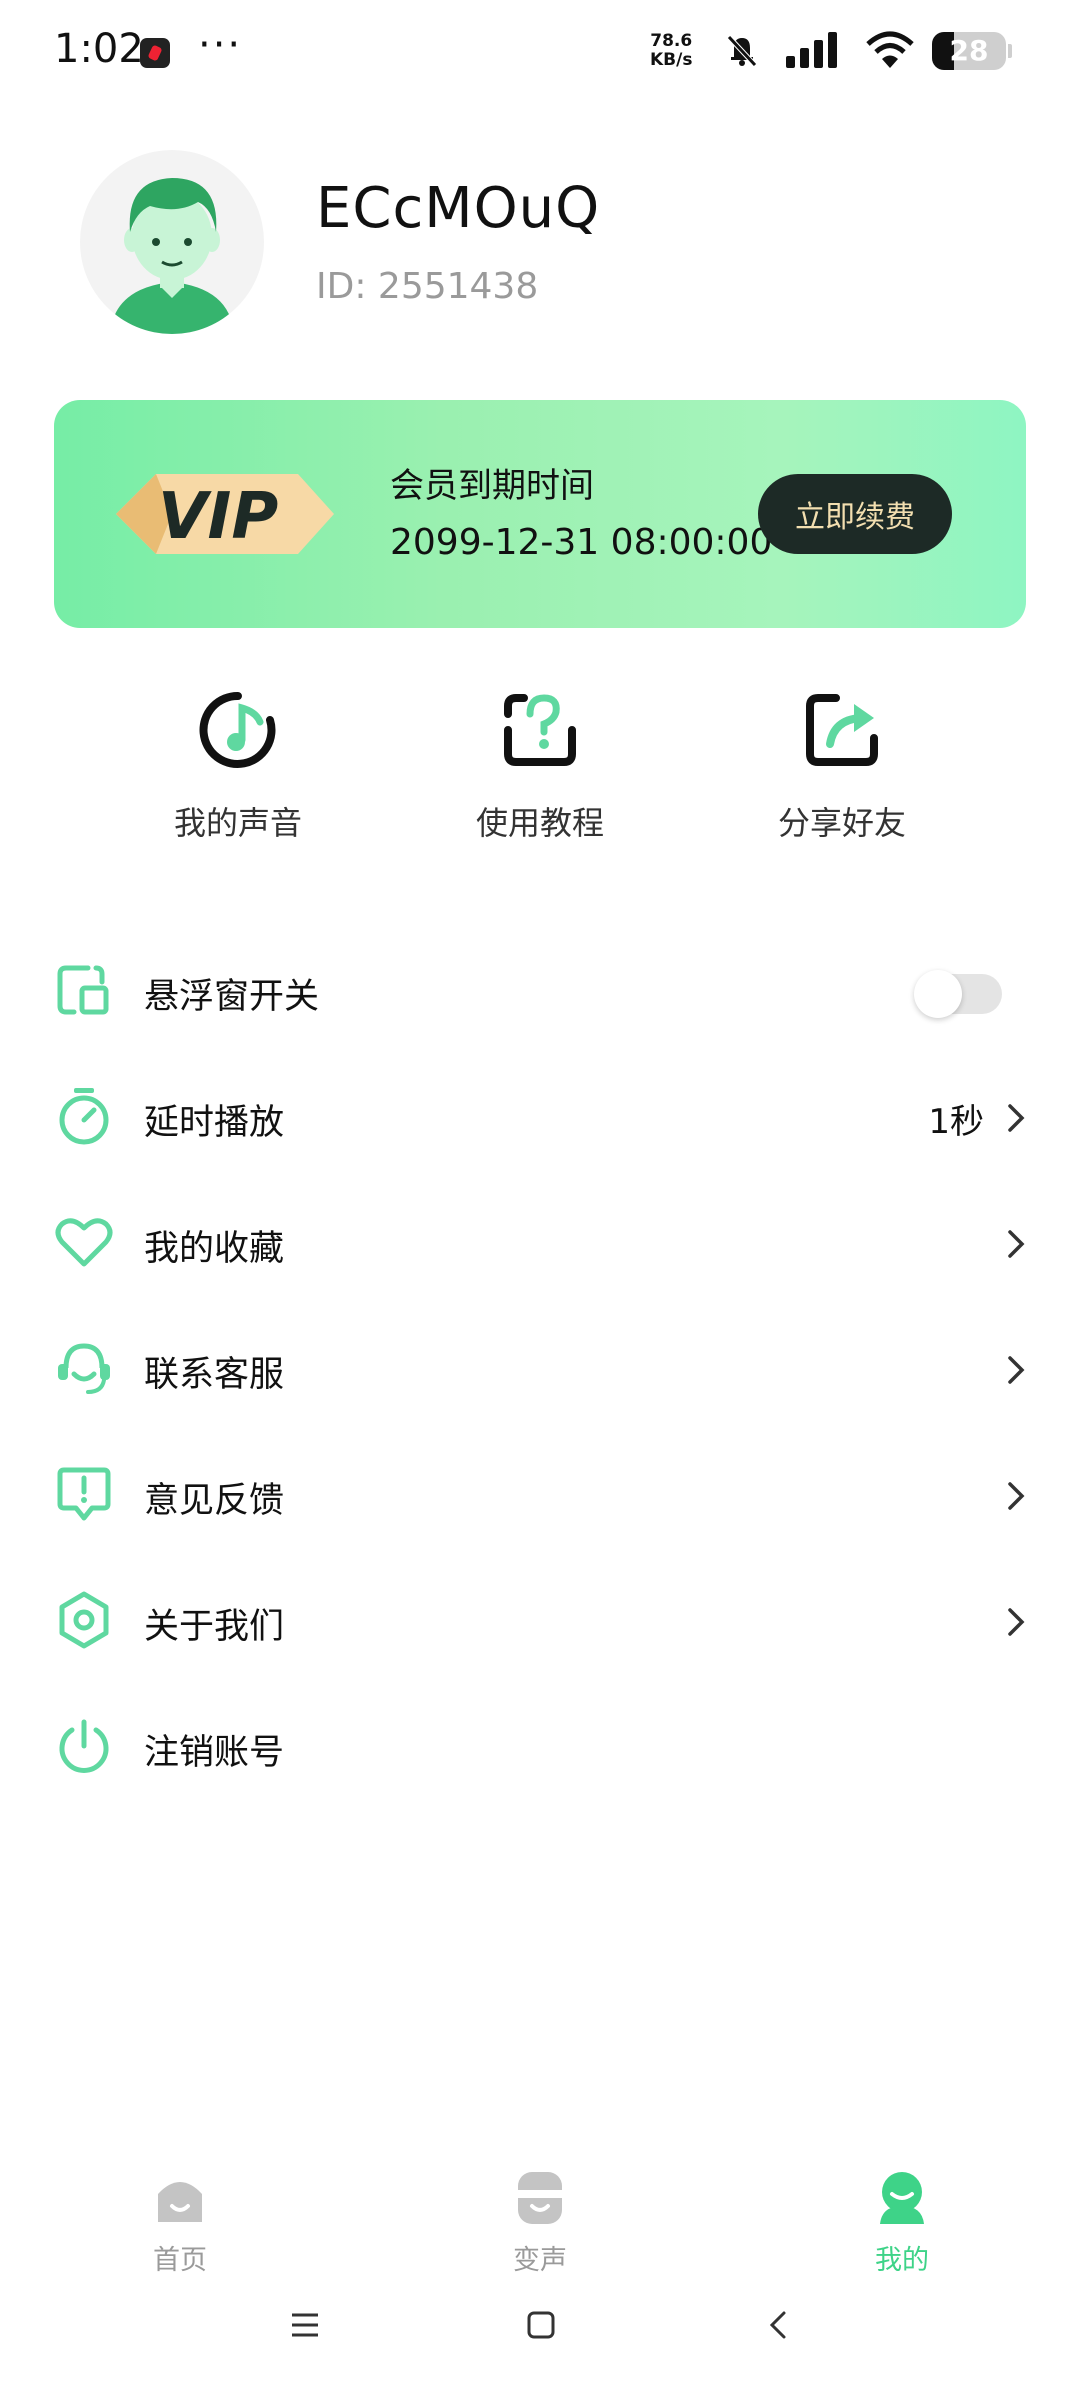 This screenshot has height=2400, width=1080. I want to click on menu-item-floating-window: 悬浮窗开关, so click(540, 993).